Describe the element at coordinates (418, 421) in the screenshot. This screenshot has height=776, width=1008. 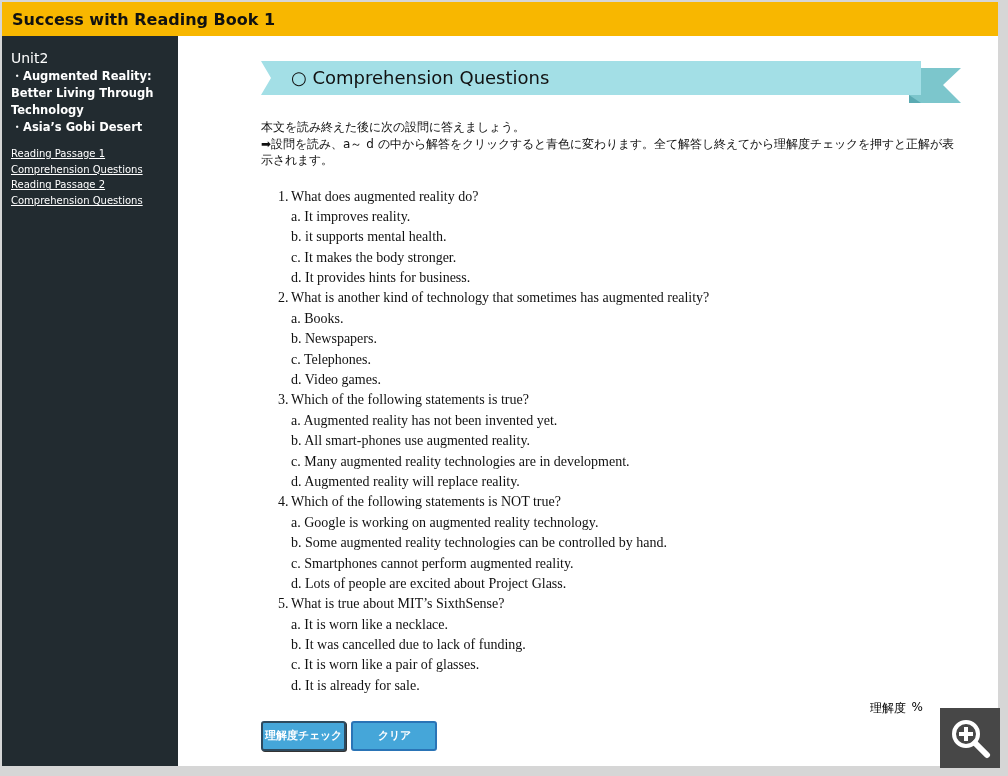
I see `answer-option: a. Augmented reality has not been invented yet.` at that location.